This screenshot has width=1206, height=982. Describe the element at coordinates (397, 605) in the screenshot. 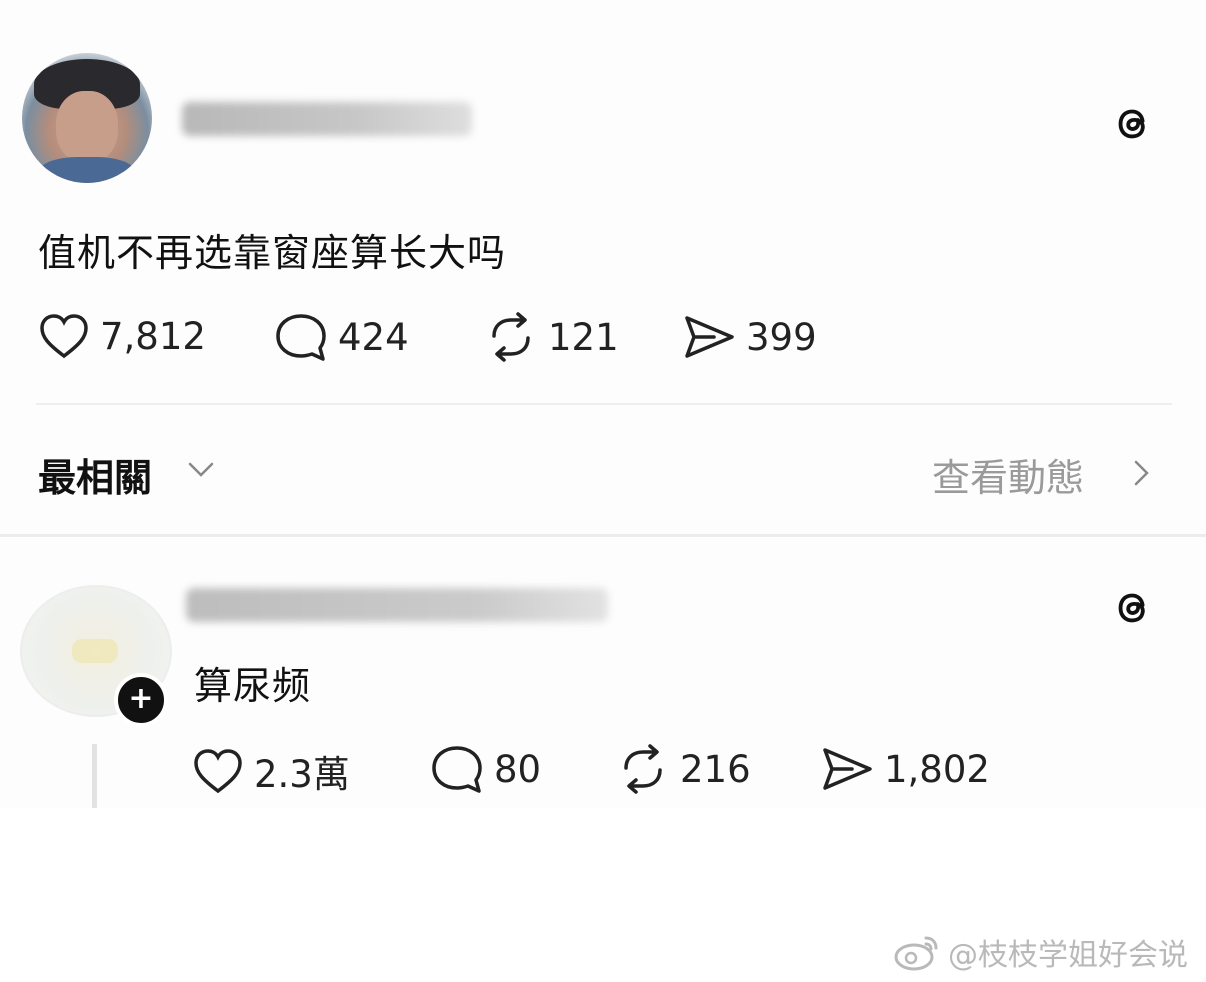

I see `reply-author-username-redacted` at that location.